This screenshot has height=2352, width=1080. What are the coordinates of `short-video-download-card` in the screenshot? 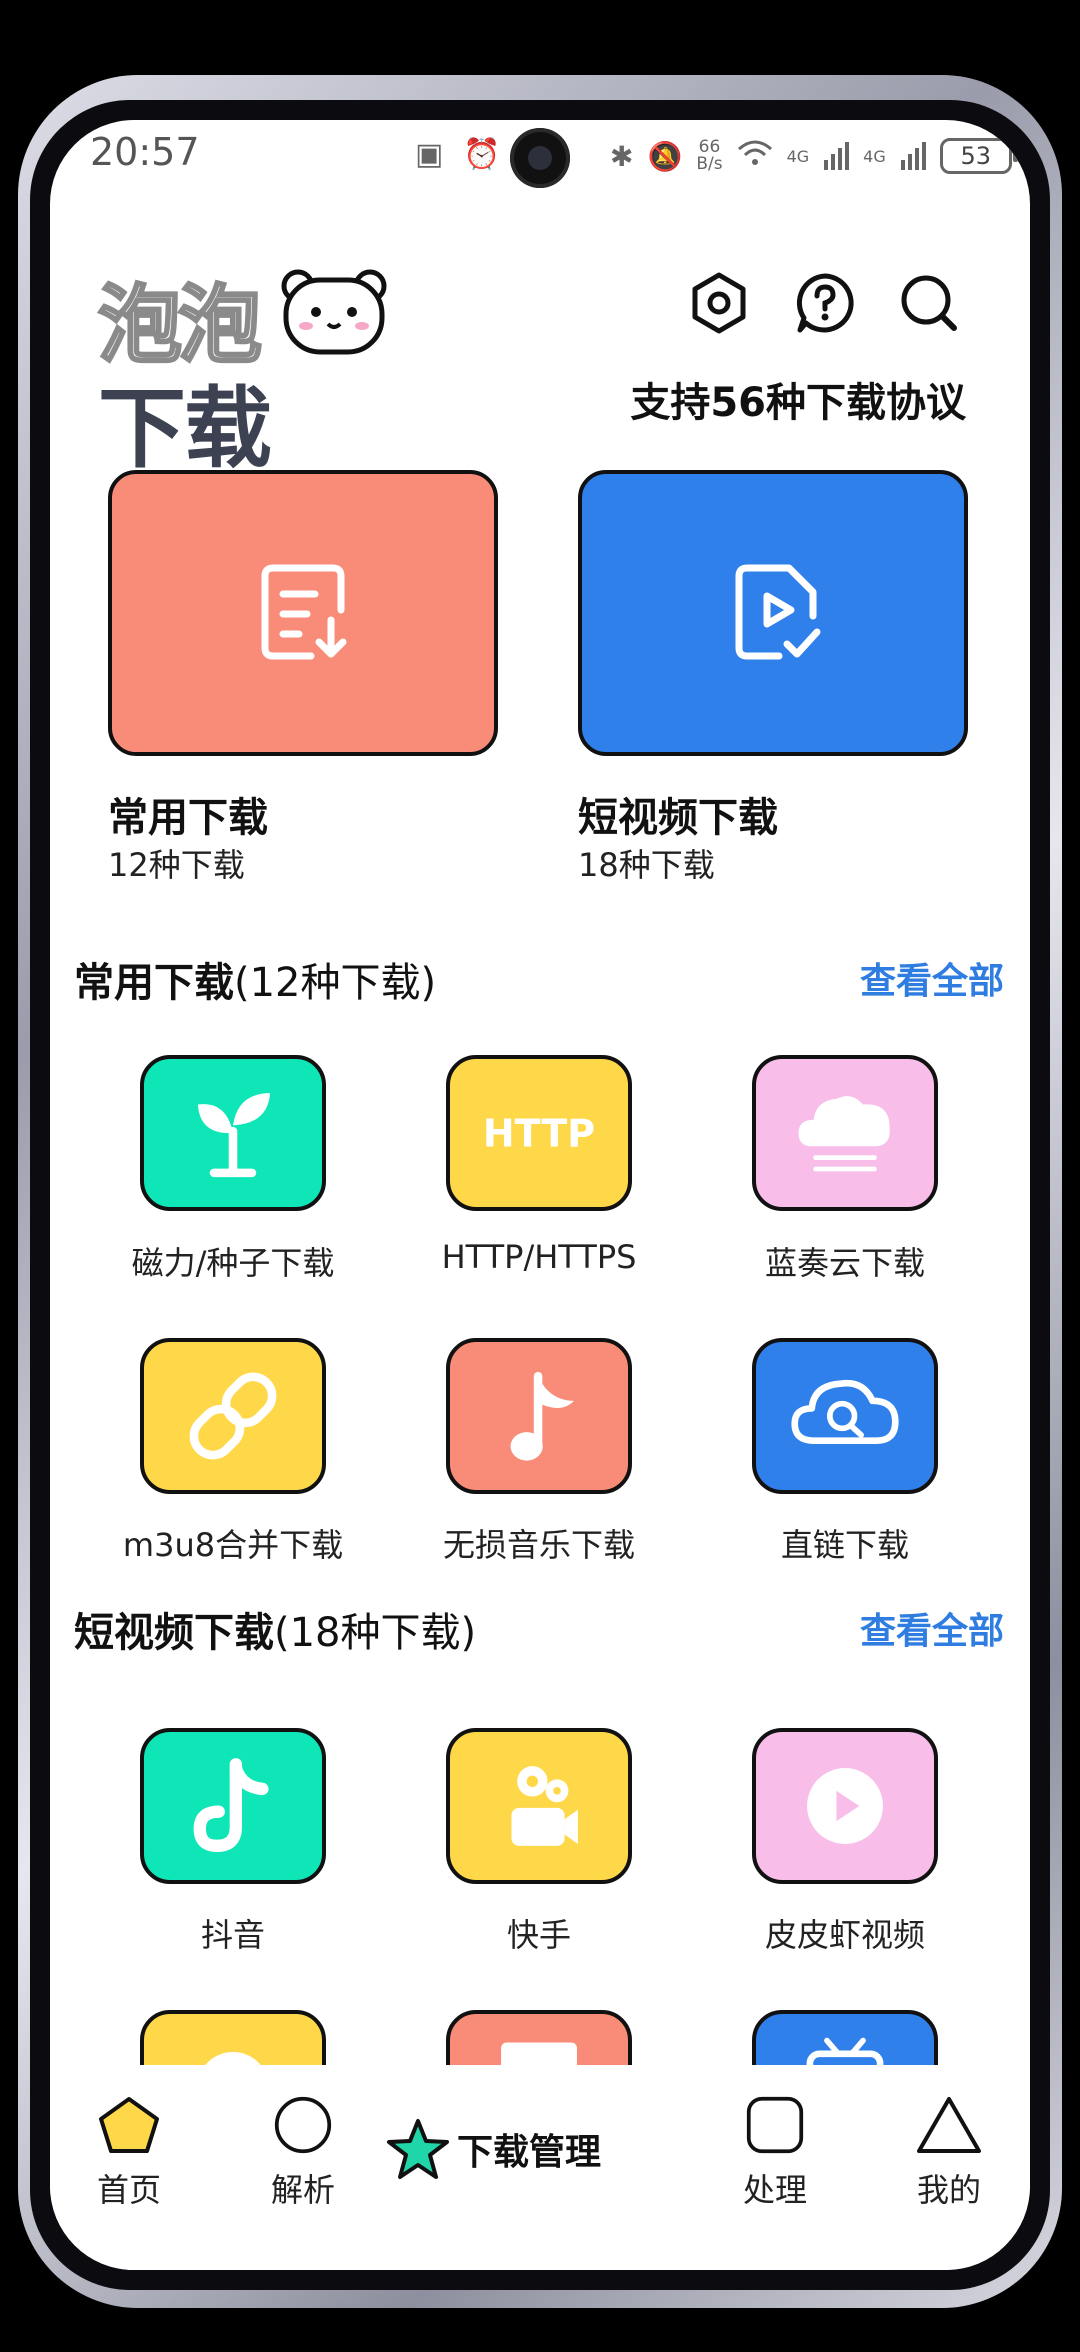 It's located at (773, 613).